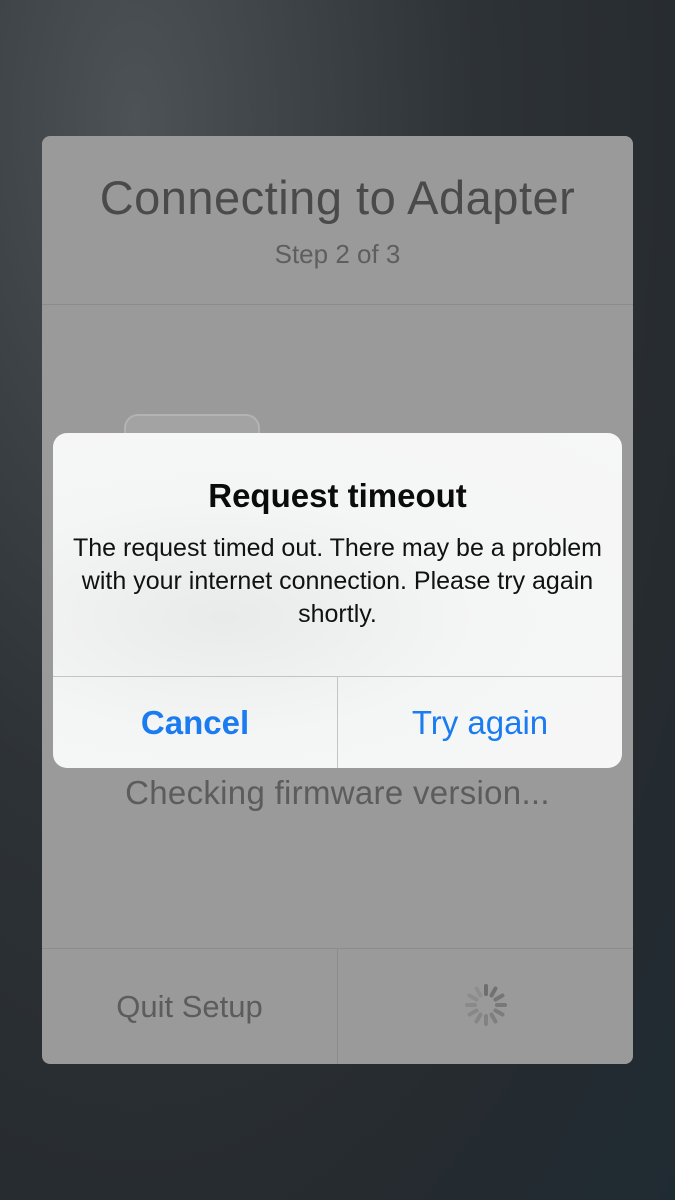 The height and width of the screenshot is (1200, 675). I want to click on try-again-button: Try again, so click(480, 722).